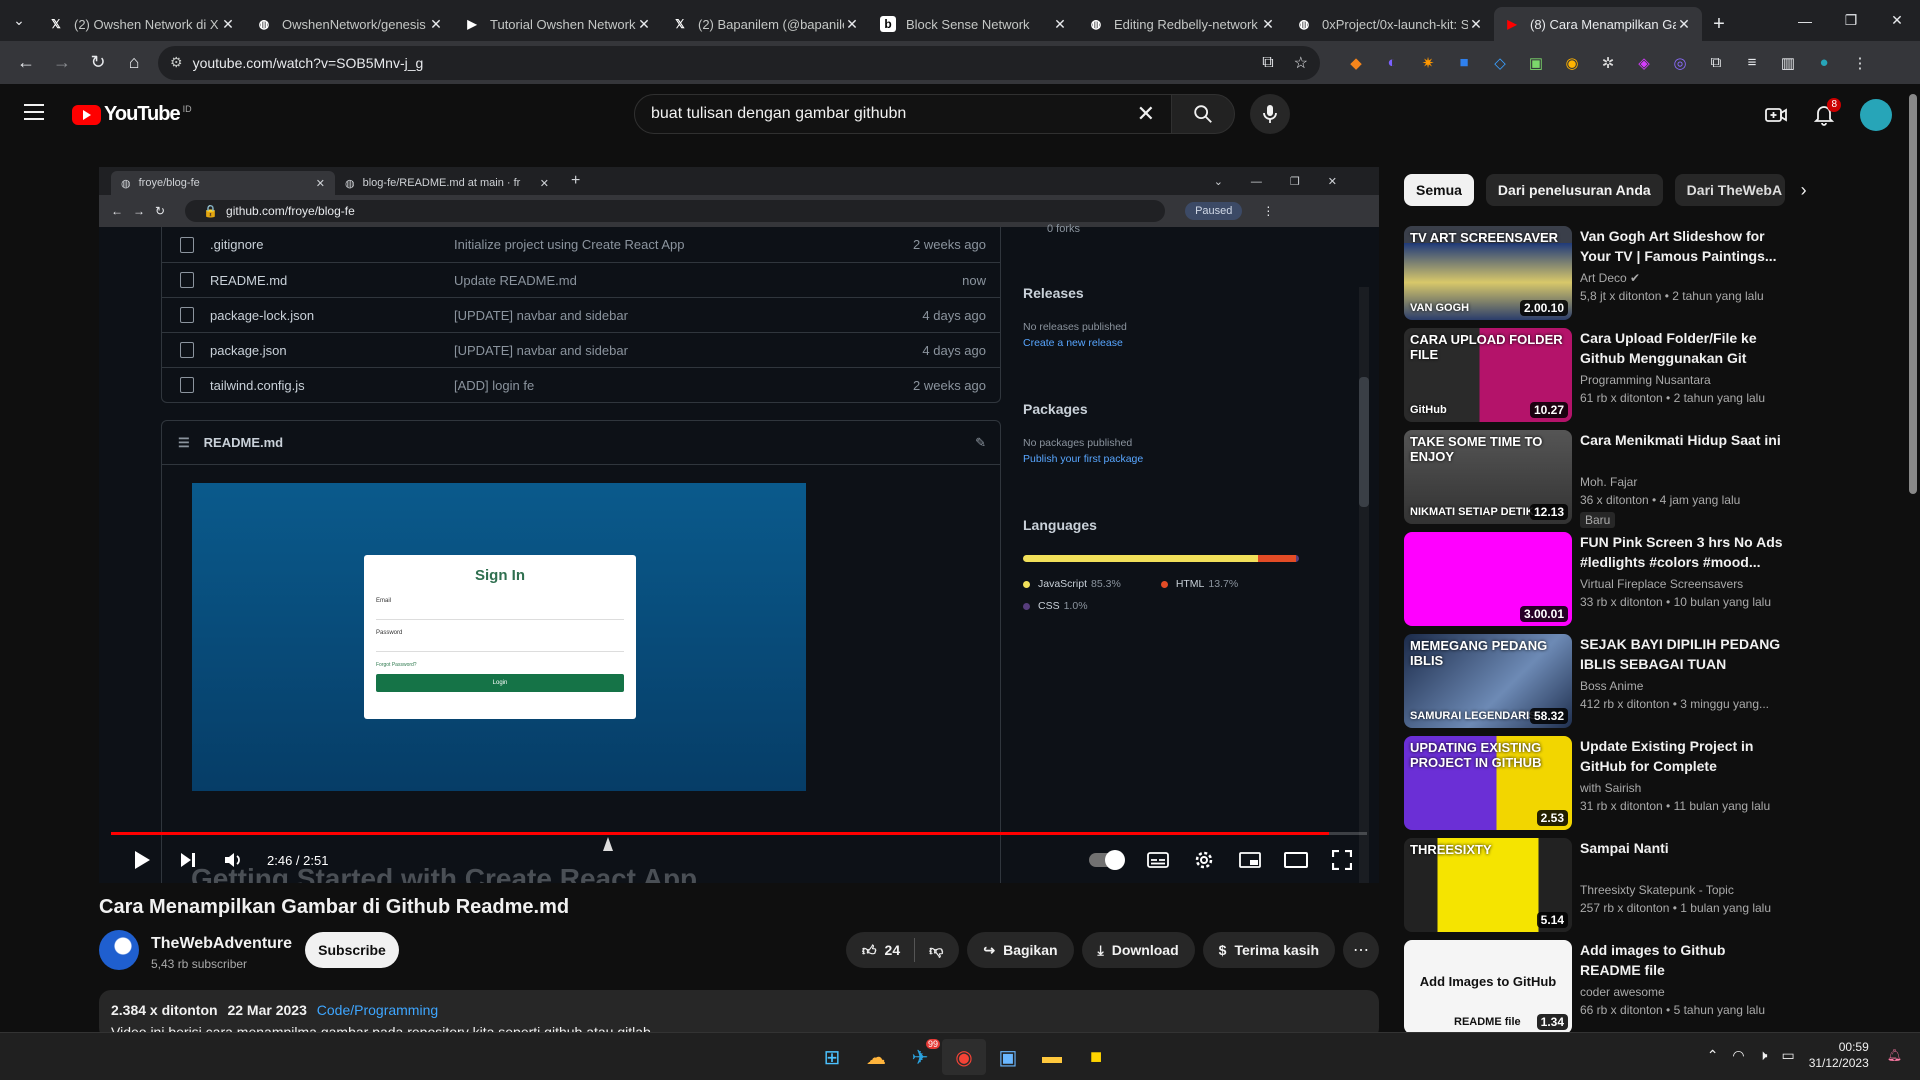  I want to click on address-bar: ⚙ youtube.com/watch?v=SOB5Mnv-j_g ⧉ ☆, so click(739, 62).